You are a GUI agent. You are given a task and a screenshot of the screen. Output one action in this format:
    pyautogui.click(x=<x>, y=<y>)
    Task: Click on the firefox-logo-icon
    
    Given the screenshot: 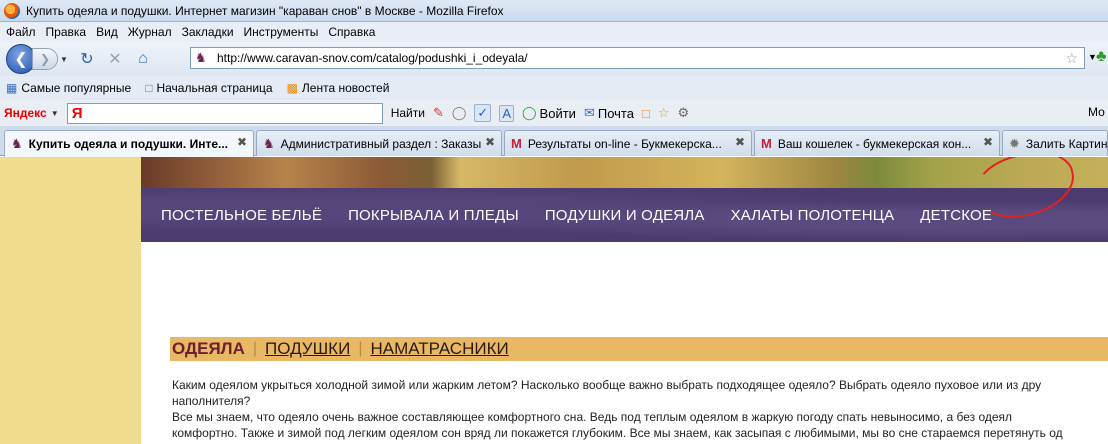 What is the action you would take?
    pyautogui.click(x=12, y=10)
    